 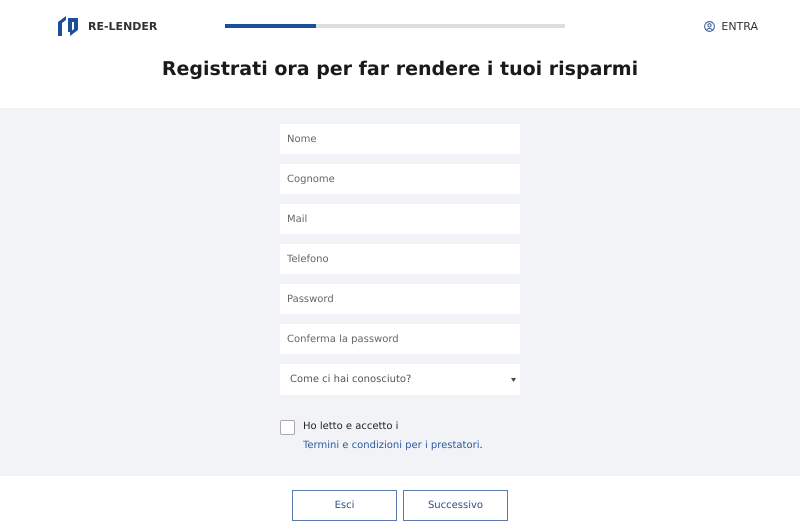 What do you see at coordinates (710, 26) in the screenshot?
I see `user-icon` at bounding box center [710, 26].